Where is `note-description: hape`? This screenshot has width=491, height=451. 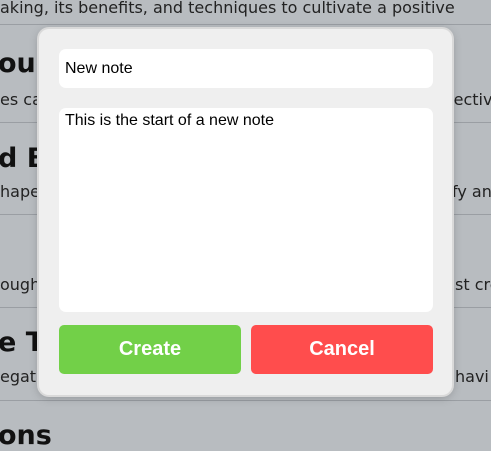
note-description: hape is located at coordinates (20, 191).